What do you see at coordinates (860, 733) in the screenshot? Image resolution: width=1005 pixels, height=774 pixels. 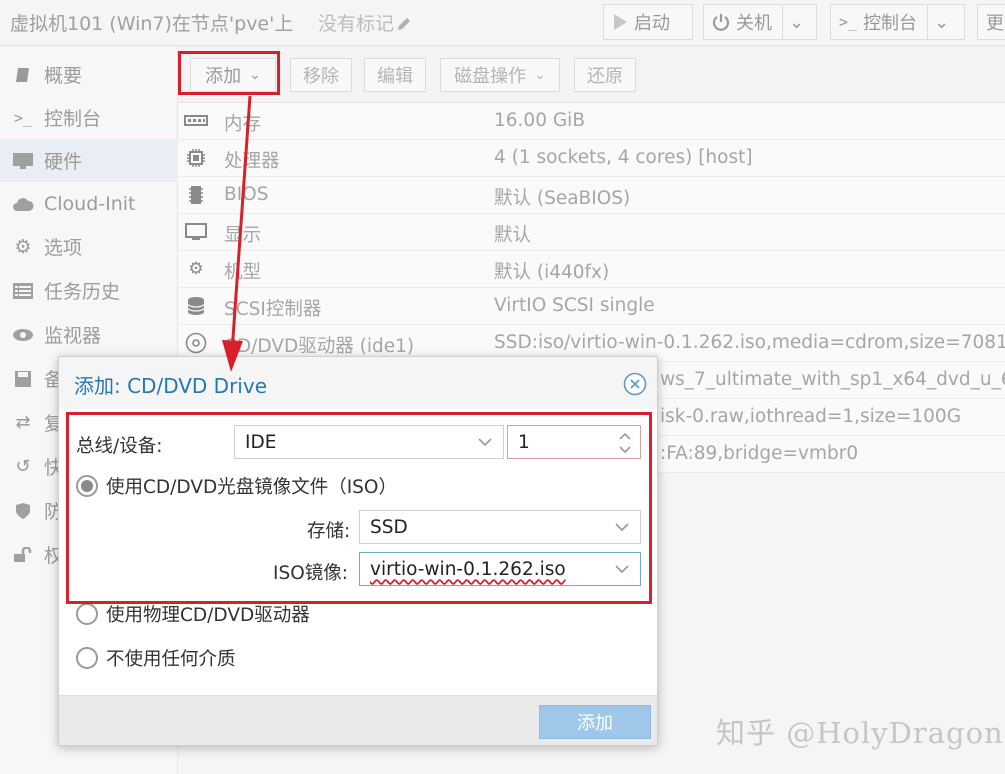 I see `watermark: 知乎 @HolyDragon` at bounding box center [860, 733].